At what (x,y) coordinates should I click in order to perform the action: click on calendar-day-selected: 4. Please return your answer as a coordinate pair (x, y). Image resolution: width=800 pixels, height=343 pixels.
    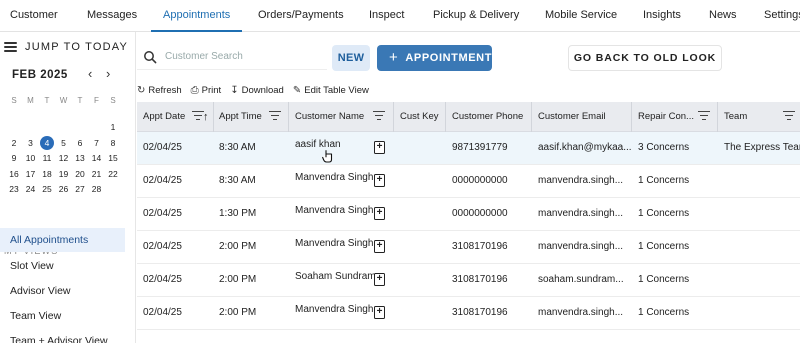
    Looking at the image, I should click on (47, 142).